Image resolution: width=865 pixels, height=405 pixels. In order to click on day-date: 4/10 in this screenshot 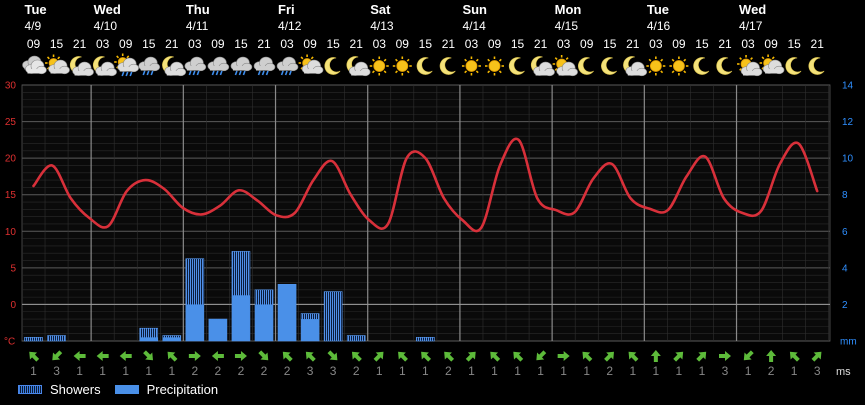, I will do `click(106, 26)`.